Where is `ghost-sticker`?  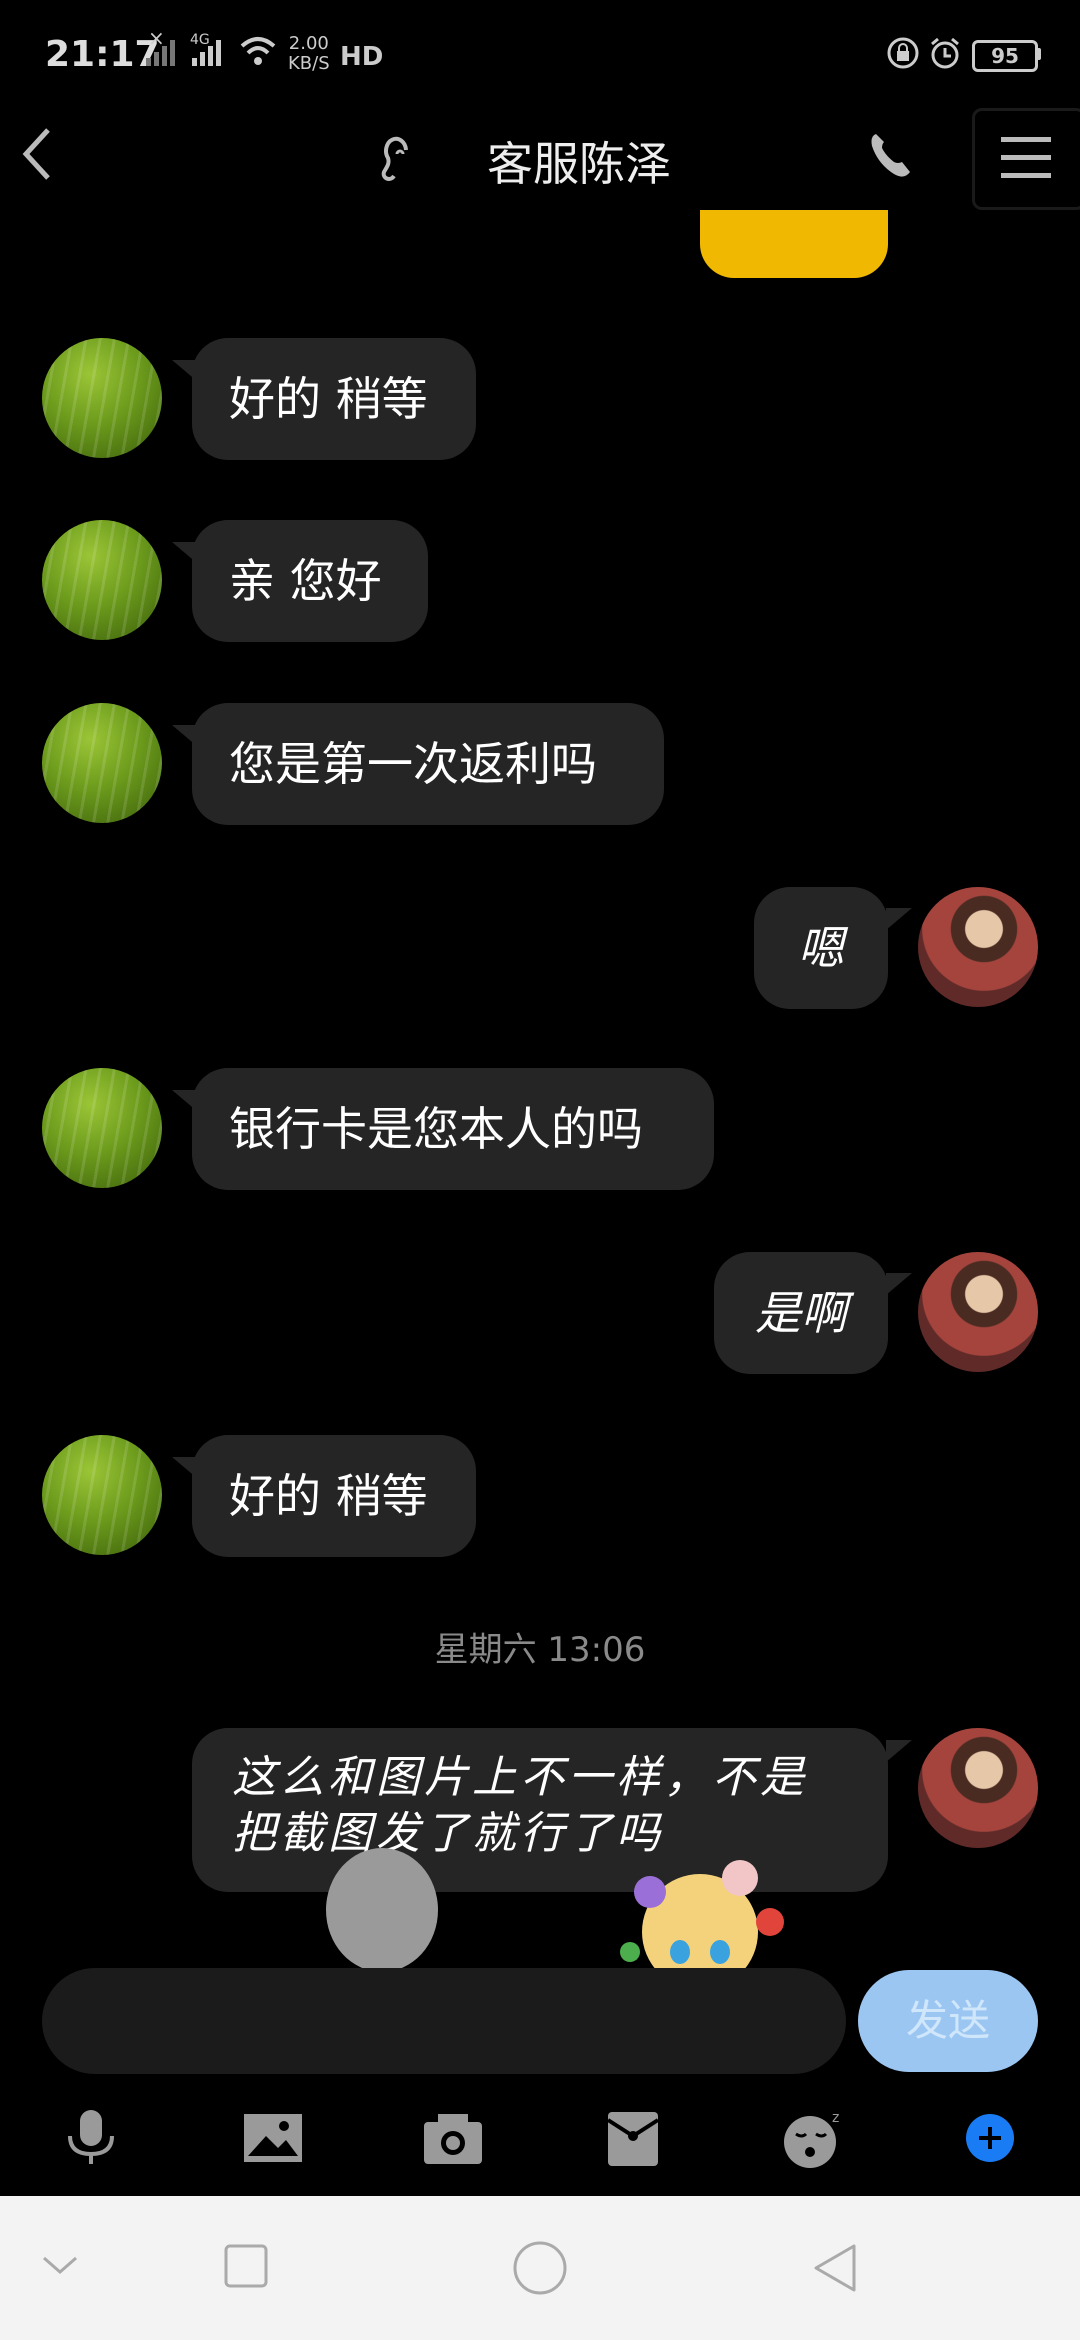
ghost-sticker is located at coordinates (382, 1904).